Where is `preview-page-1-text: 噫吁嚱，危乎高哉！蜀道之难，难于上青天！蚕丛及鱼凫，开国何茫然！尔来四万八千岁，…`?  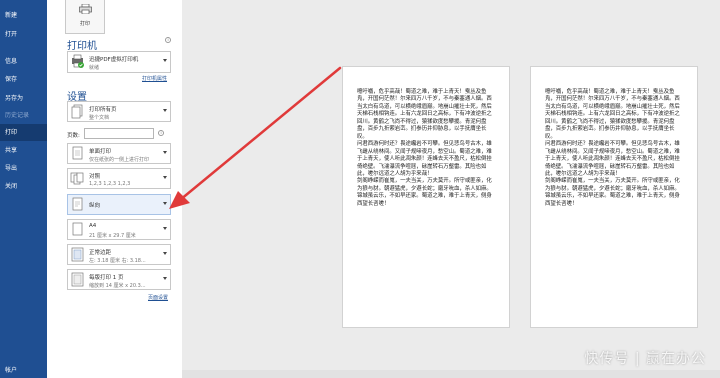 preview-page-1-text: 噫吁嚱，危乎高哉！蜀道之难，难于上青天！蚕丛及鱼凫，开国何茫然！尔来四万八千岁，… is located at coordinates (424, 148).